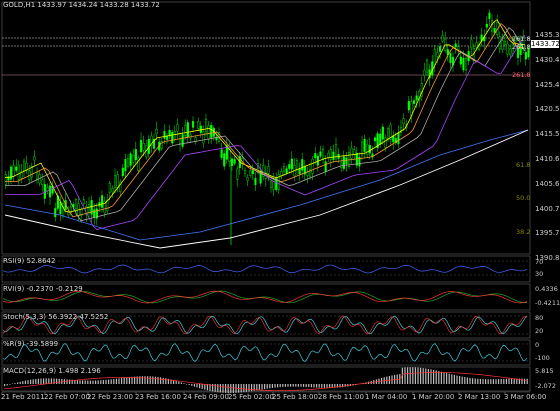  Describe the element at coordinates (81, 5) in the screenshot. I see `symbol-header: GOLD,H1 1433.97 1434.24 1433.28 1433.72` at that location.